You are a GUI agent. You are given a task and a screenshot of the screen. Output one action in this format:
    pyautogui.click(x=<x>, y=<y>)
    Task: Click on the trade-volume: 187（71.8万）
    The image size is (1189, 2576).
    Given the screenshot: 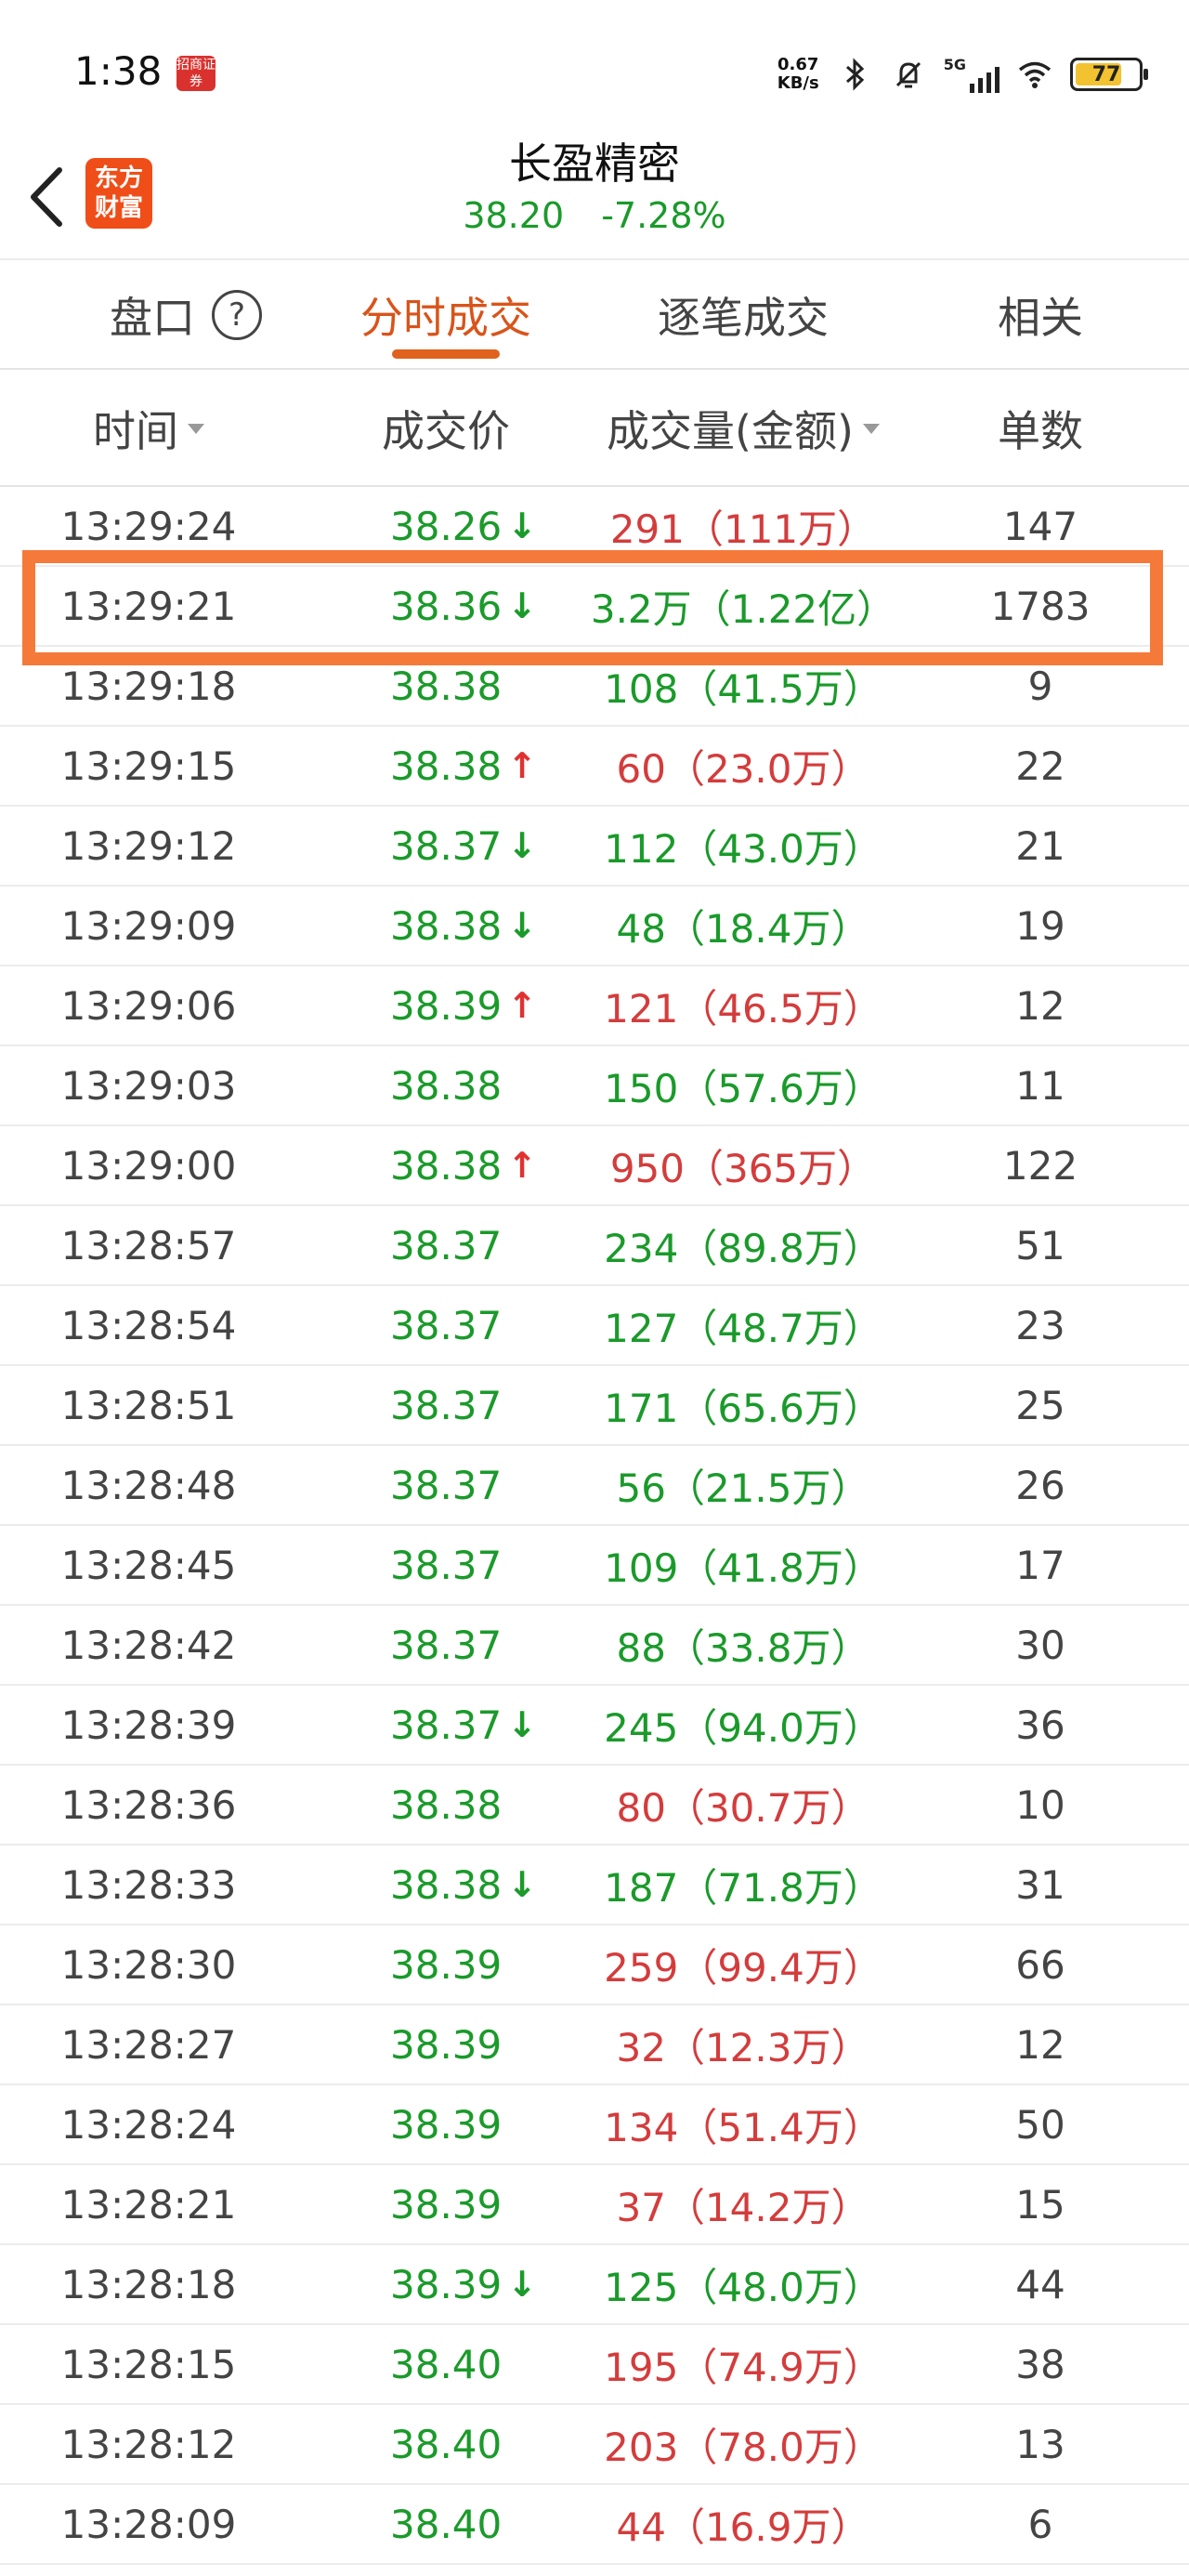 What is the action you would take?
    pyautogui.click(x=743, y=1887)
    